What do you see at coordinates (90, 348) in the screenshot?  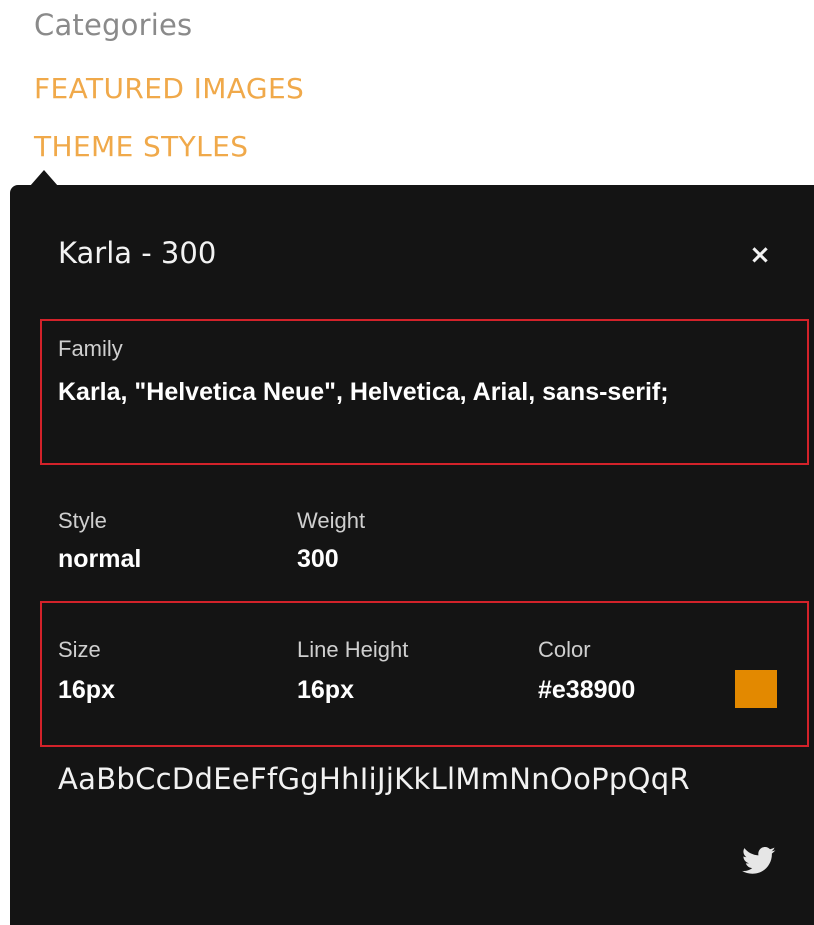 I see `family-label: Family` at bounding box center [90, 348].